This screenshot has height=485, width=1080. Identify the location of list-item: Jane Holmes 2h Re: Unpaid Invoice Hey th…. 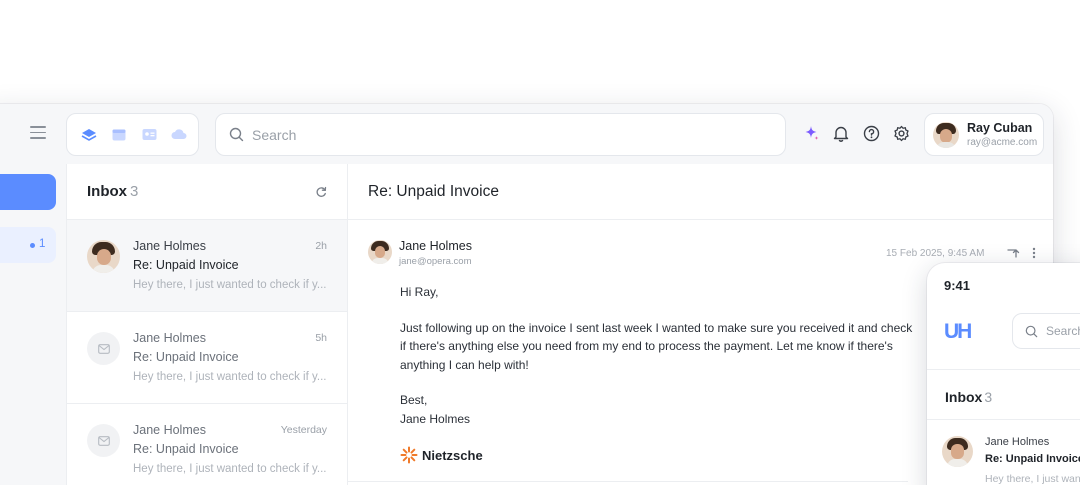
(207, 266).